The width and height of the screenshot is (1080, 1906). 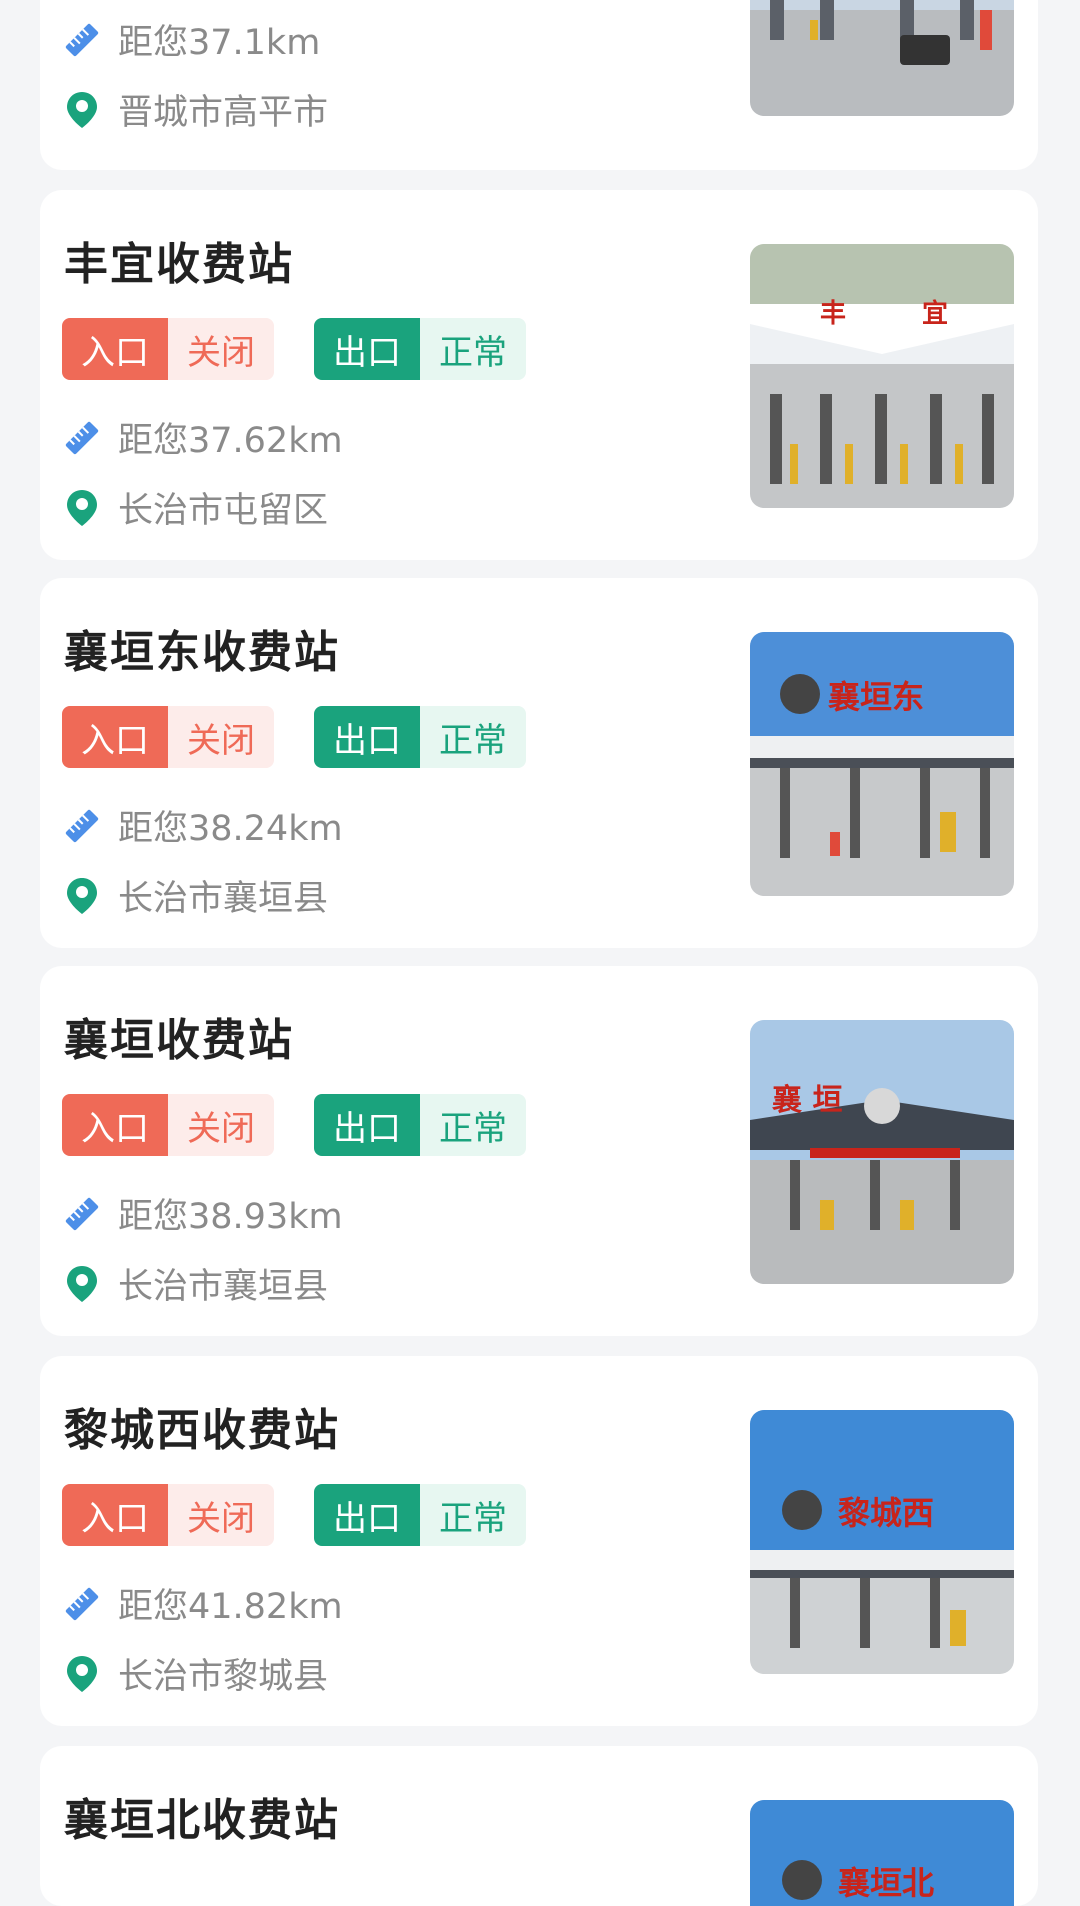 I want to click on station-name: 襄垣收费站, so click(x=179, y=1040).